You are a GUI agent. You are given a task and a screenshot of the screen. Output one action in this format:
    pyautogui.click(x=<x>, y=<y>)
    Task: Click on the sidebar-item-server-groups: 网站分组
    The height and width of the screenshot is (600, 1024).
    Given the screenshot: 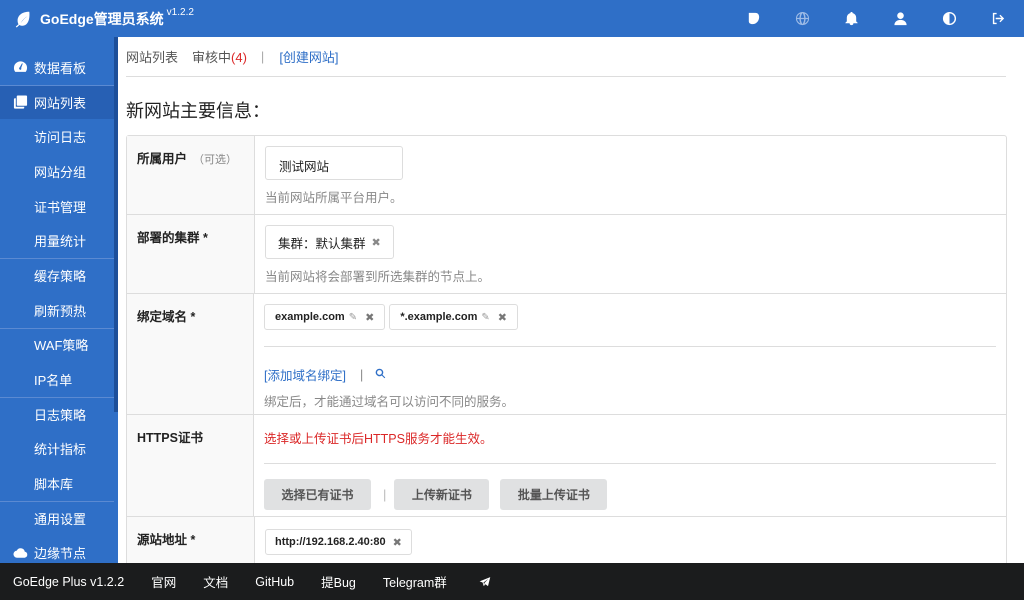 What is the action you would take?
    pyautogui.click(x=57, y=171)
    